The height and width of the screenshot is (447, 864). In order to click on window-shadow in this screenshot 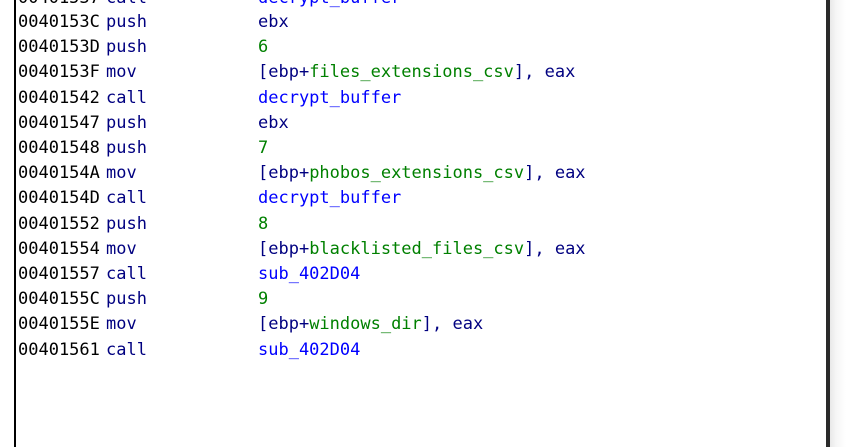, I will do `click(847, 223)`.